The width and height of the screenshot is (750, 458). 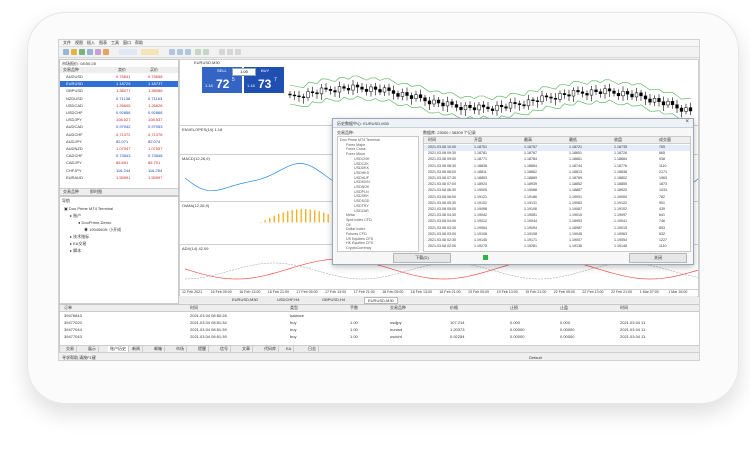 I want to click on menu-tools: 工具, so click(x=115, y=42).